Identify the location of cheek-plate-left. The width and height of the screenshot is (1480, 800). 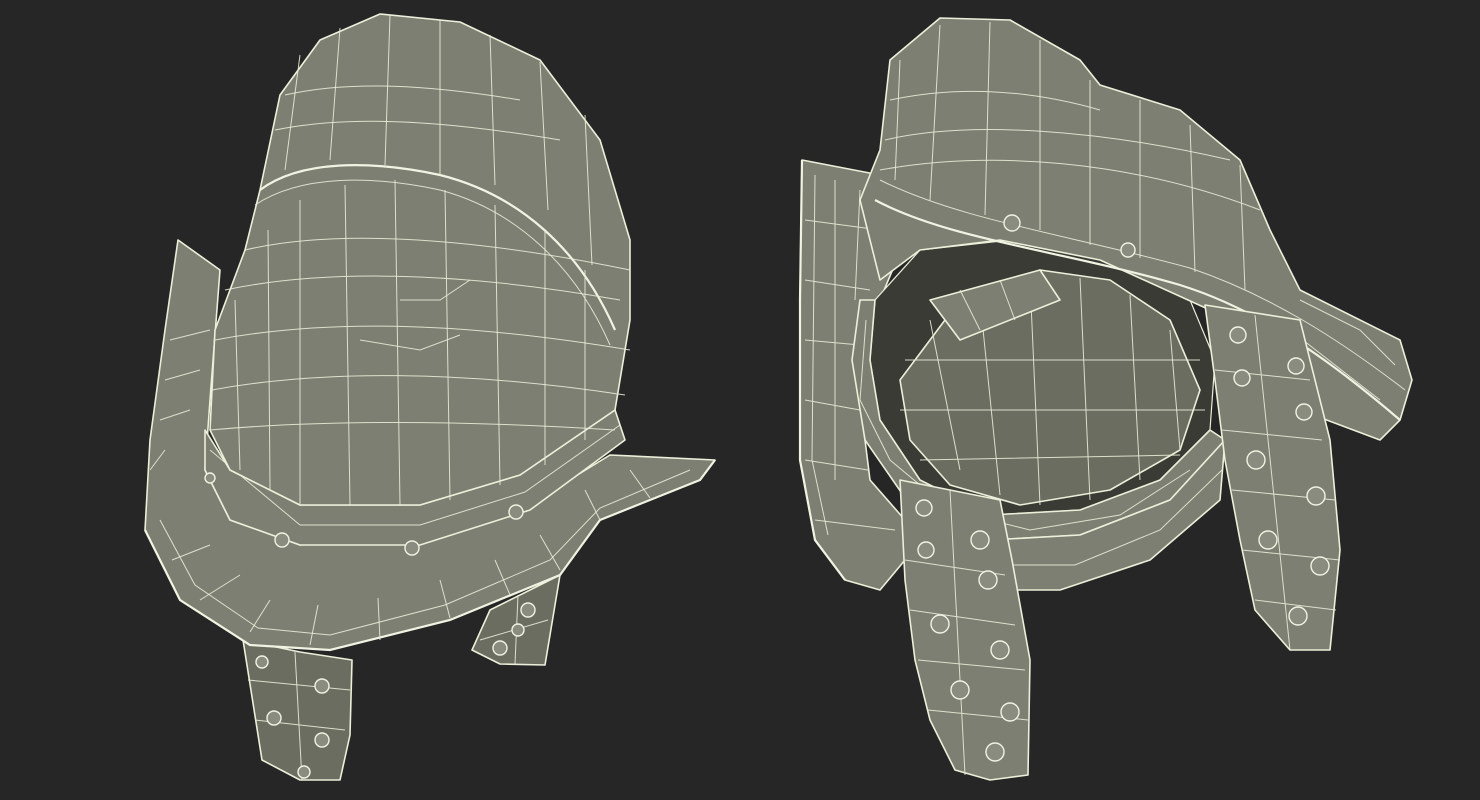
(297, 710).